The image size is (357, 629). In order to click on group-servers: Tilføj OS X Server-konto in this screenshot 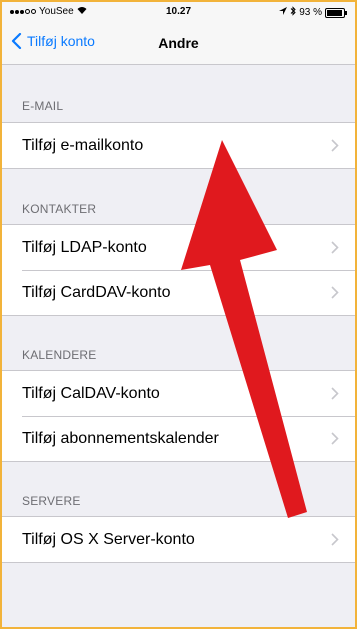, I will do `click(178, 539)`.